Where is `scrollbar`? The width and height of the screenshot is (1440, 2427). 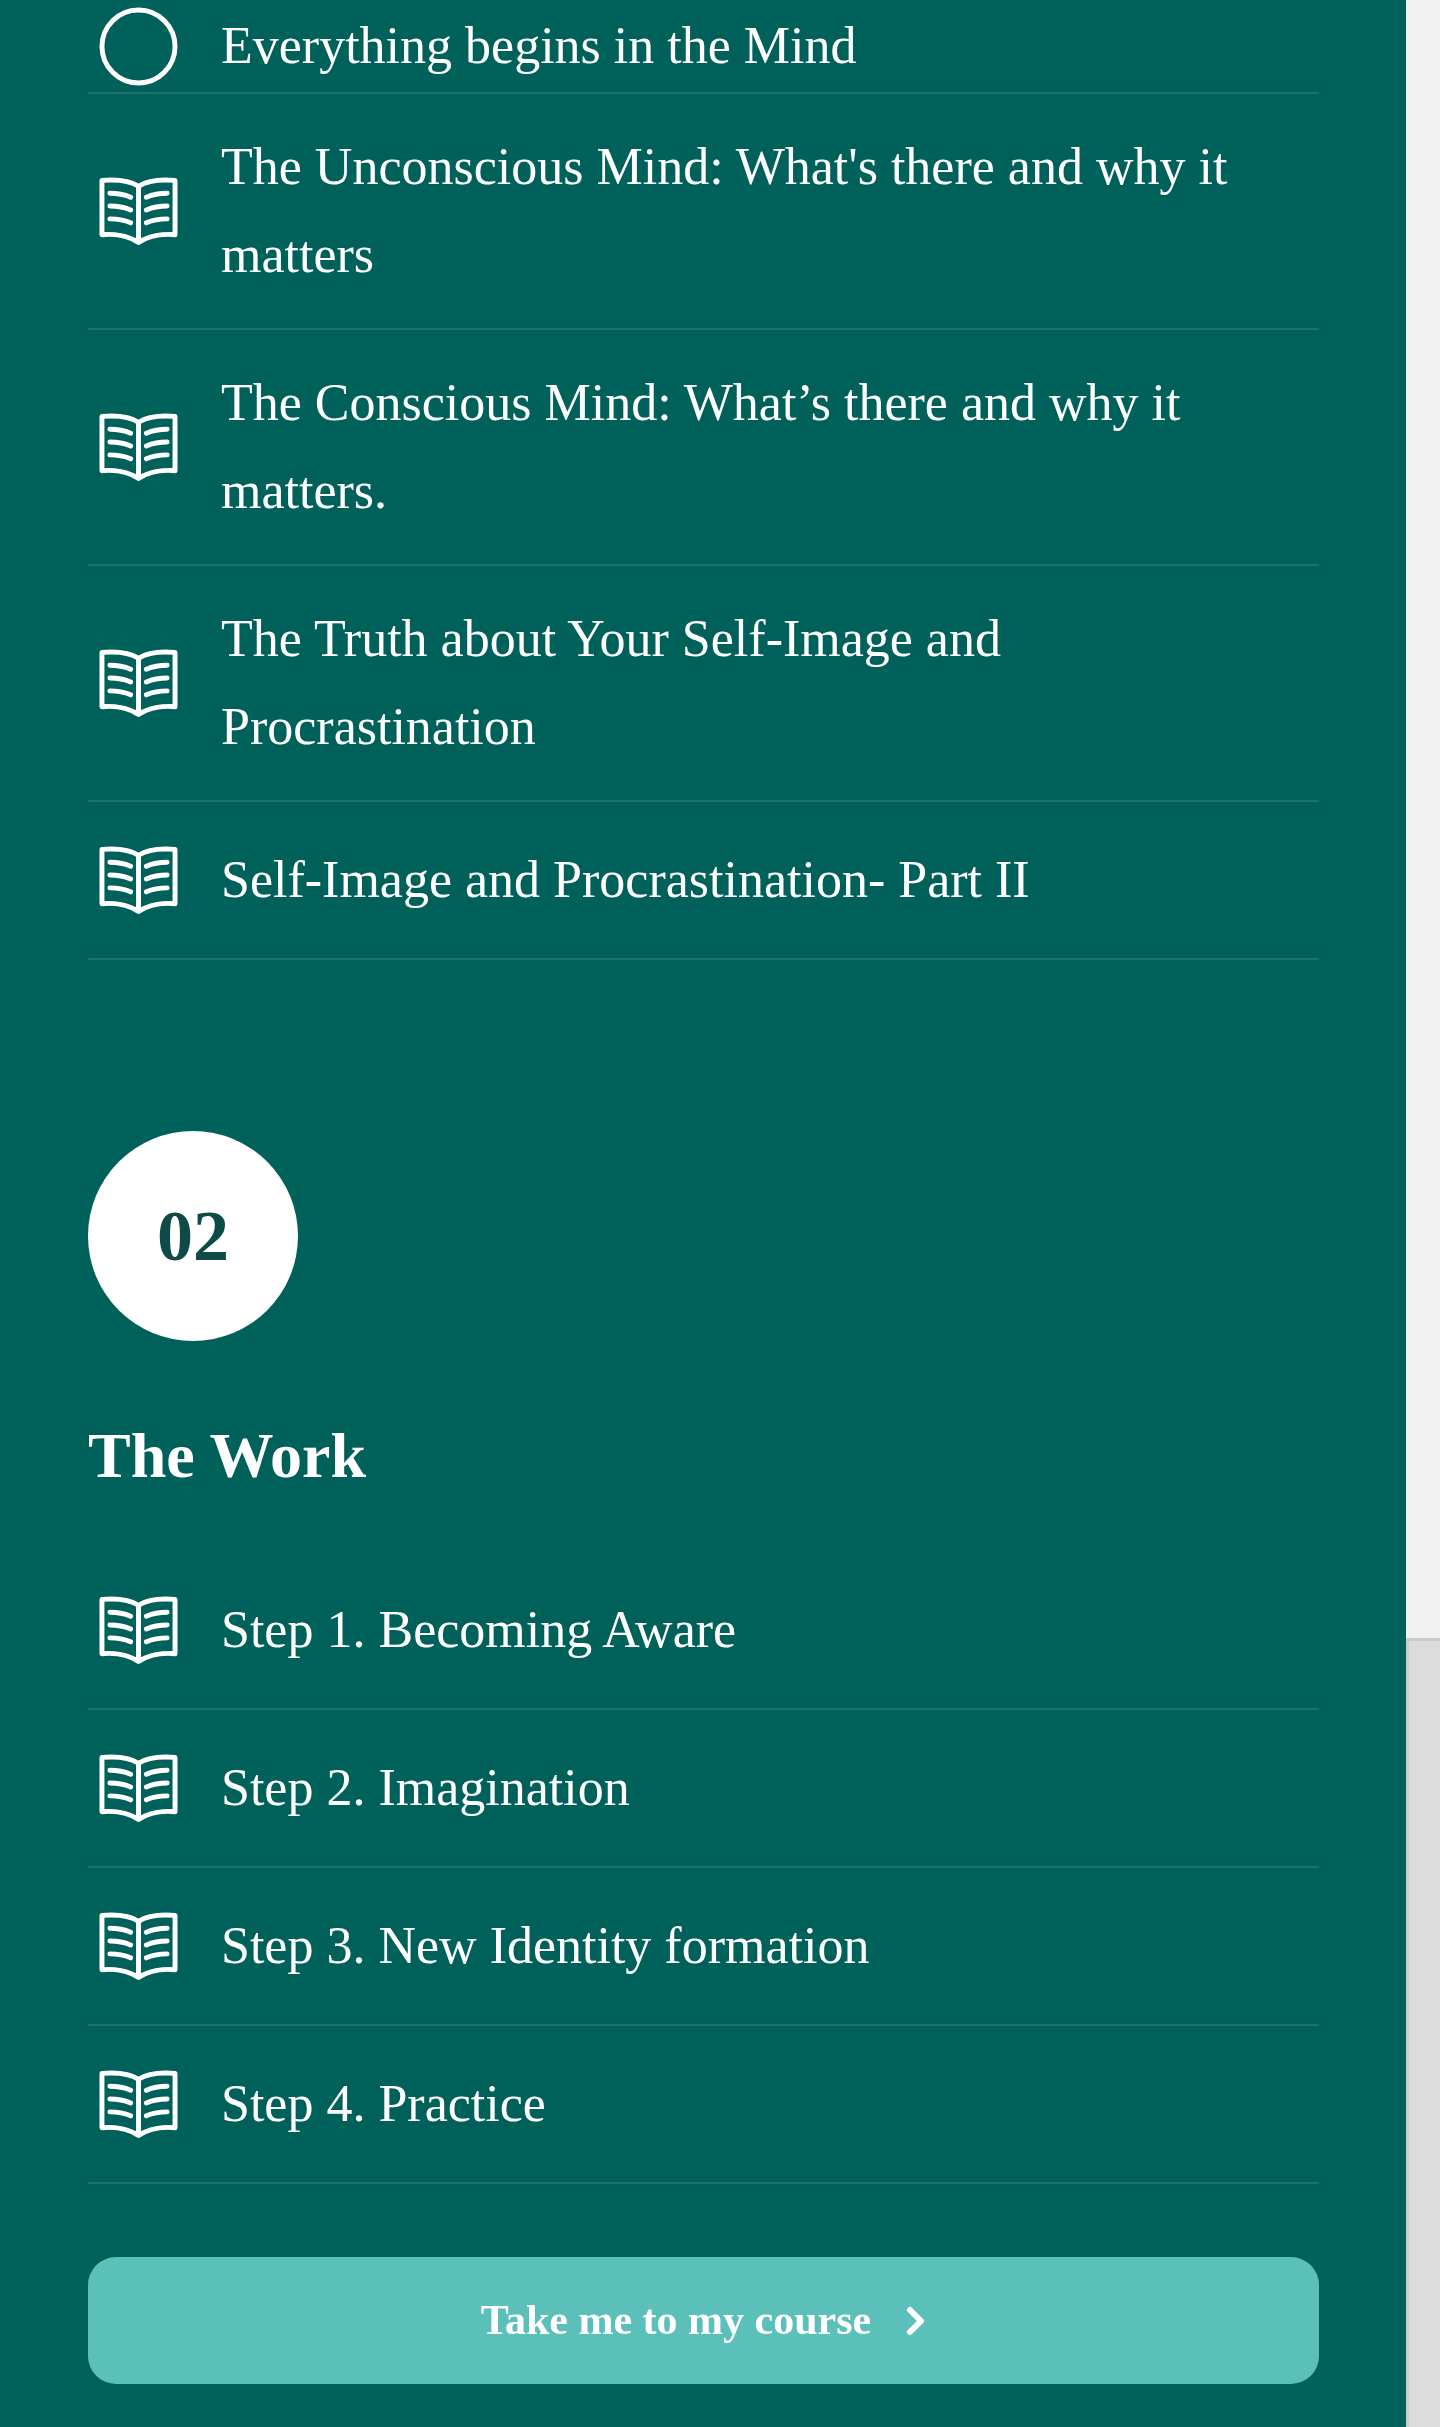
scrollbar is located at coordinates (1423, 1213).